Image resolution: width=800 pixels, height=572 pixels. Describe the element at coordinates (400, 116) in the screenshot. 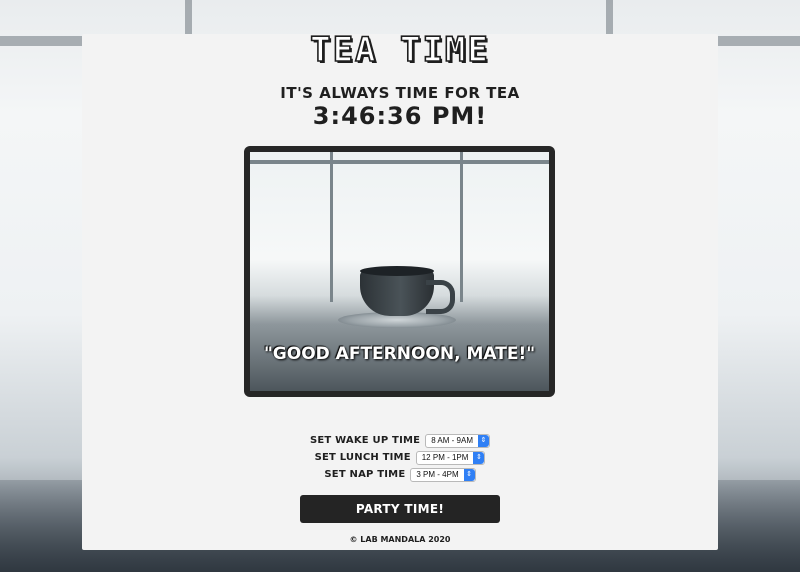

I see `clock-display: 3:46:36 PM!` at that location.